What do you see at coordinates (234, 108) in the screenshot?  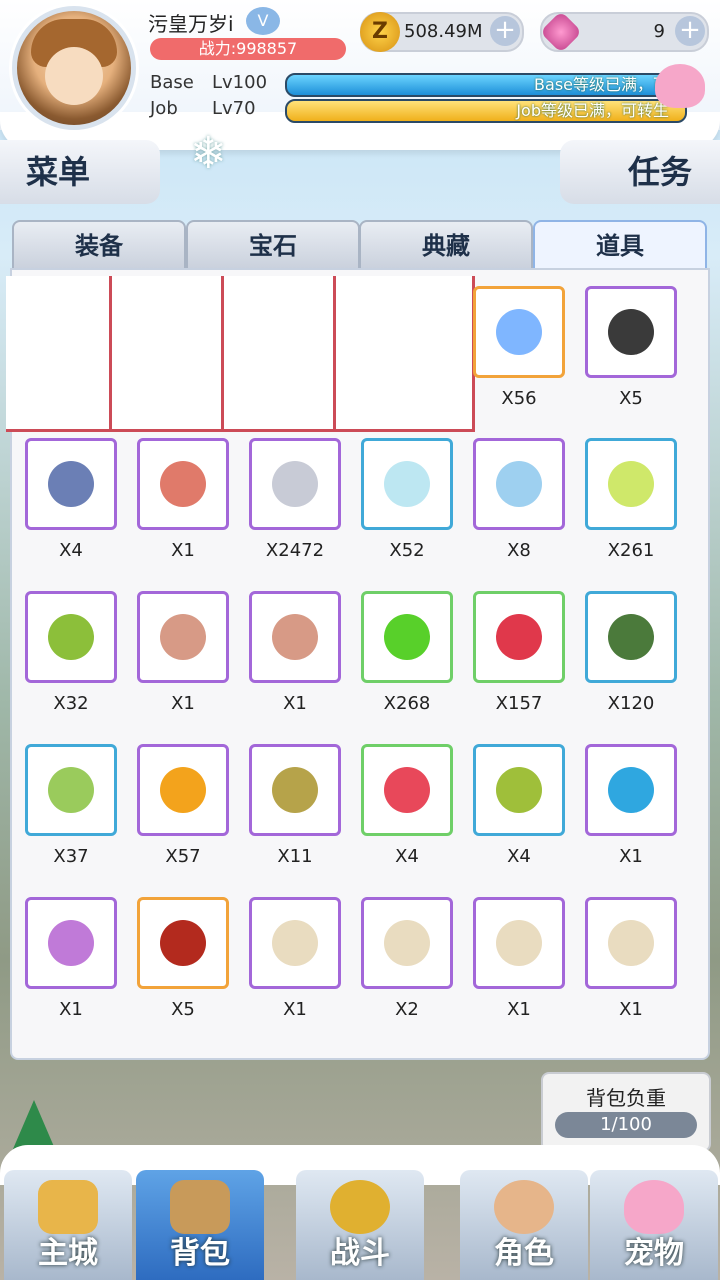 I see `job-level: Lv70` at bounding box center [234, 108].